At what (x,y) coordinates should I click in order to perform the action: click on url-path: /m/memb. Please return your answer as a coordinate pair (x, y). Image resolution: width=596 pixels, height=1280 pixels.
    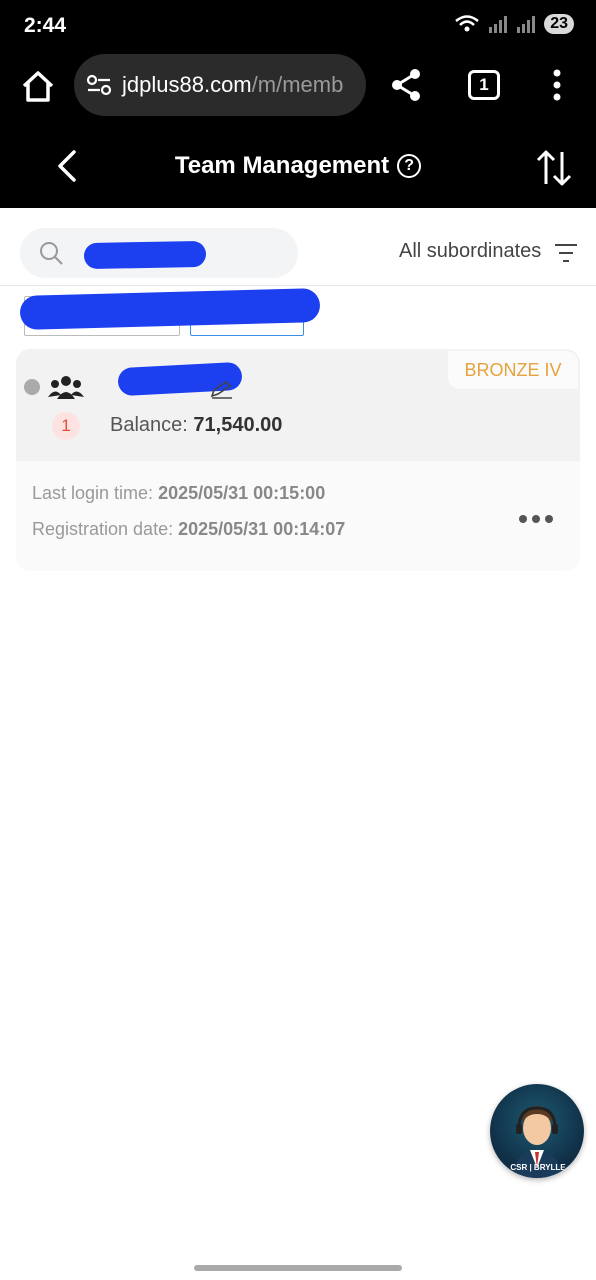
    Looking at the image, I should click on (297, 84).